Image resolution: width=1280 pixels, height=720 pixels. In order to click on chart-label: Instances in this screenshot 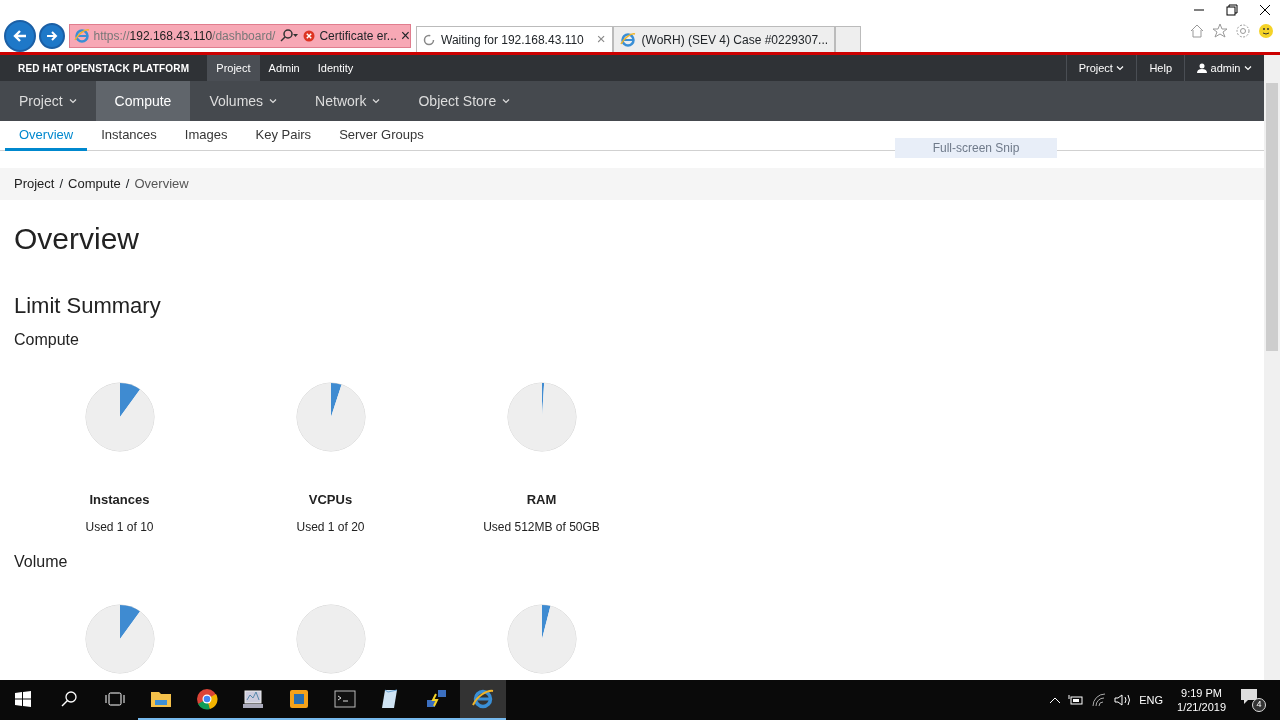, I will do `click(119, 500)`.